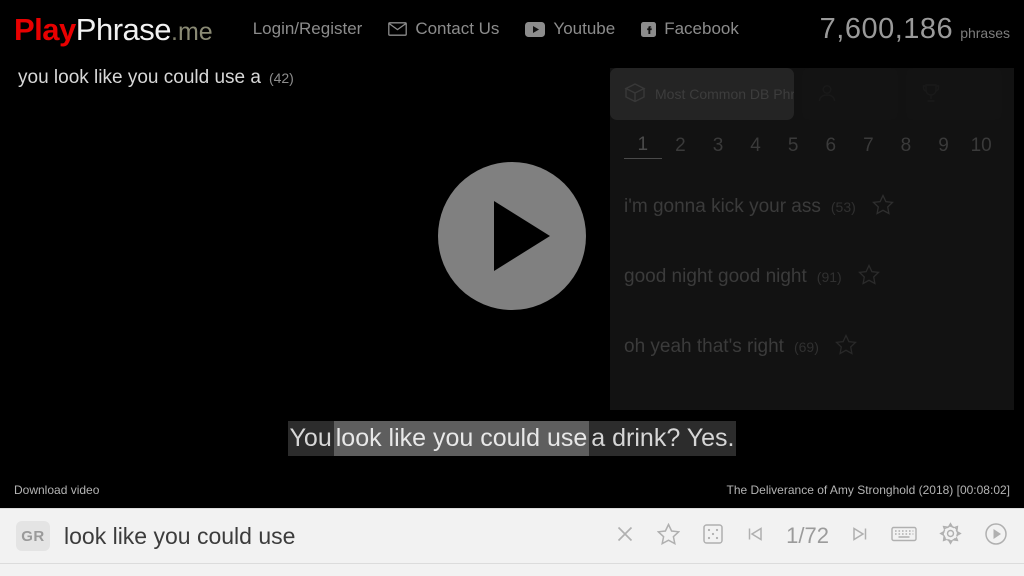  What do you see at coordinates (724, 94) in the screenshot?
I see `tab-most-common-db-phrases-label: Most Common DB Phrases` at bounding box center [724, 94].